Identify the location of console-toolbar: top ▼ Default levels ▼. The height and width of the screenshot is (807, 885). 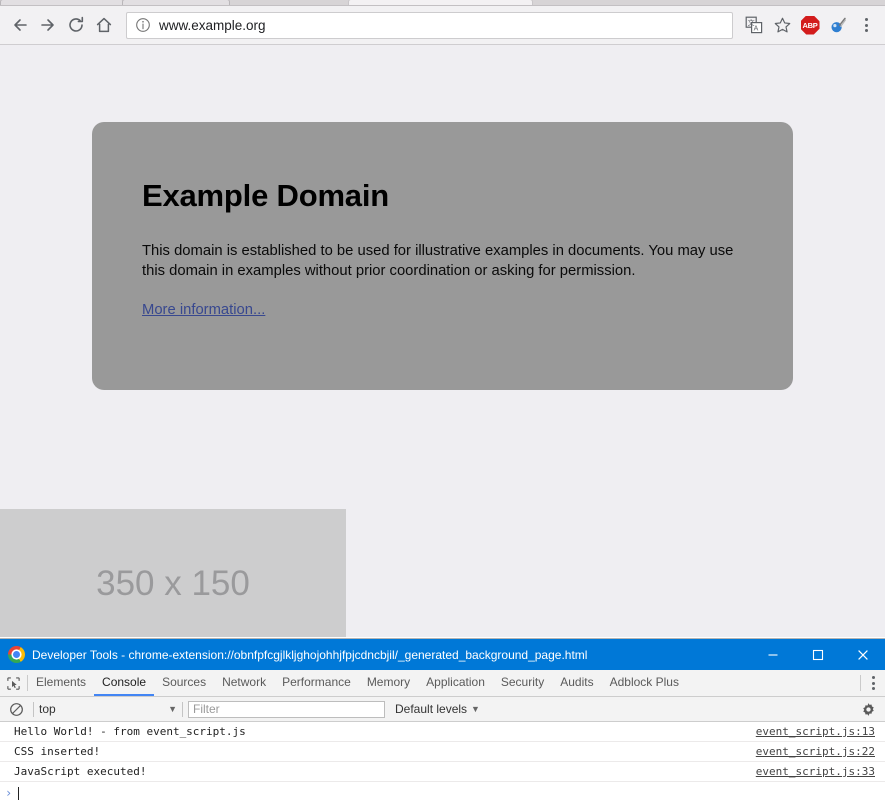
(442, 709).